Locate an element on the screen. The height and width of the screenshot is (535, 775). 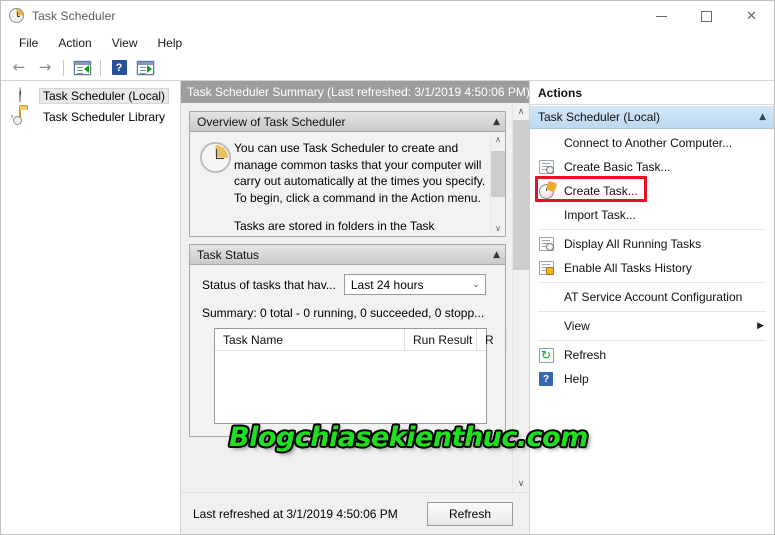
forward-button: → is located at coordinates (45, 68).